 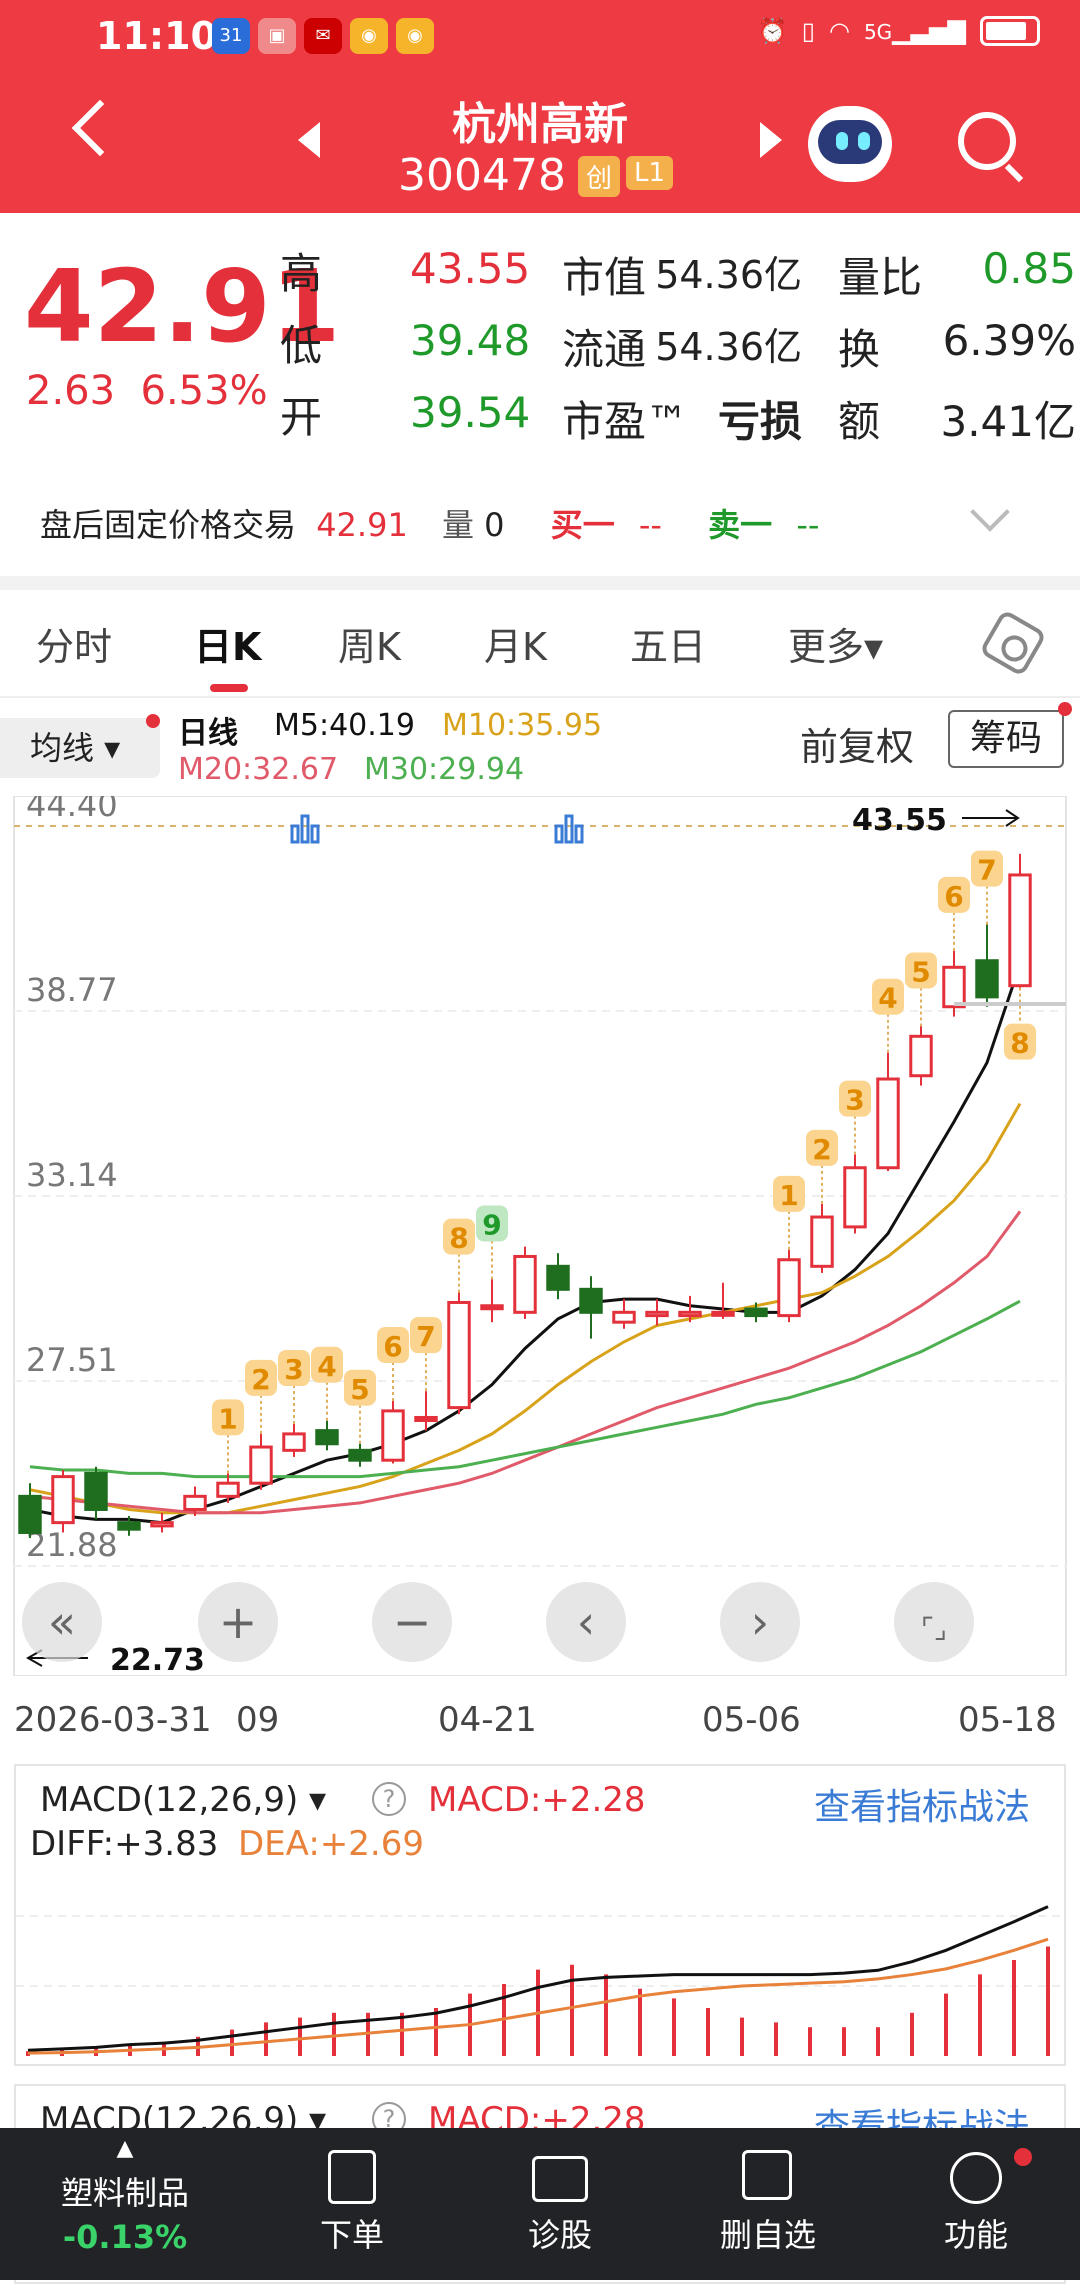 I want to click on adjustment-selector: 前复权, so click(x=857, y=743).